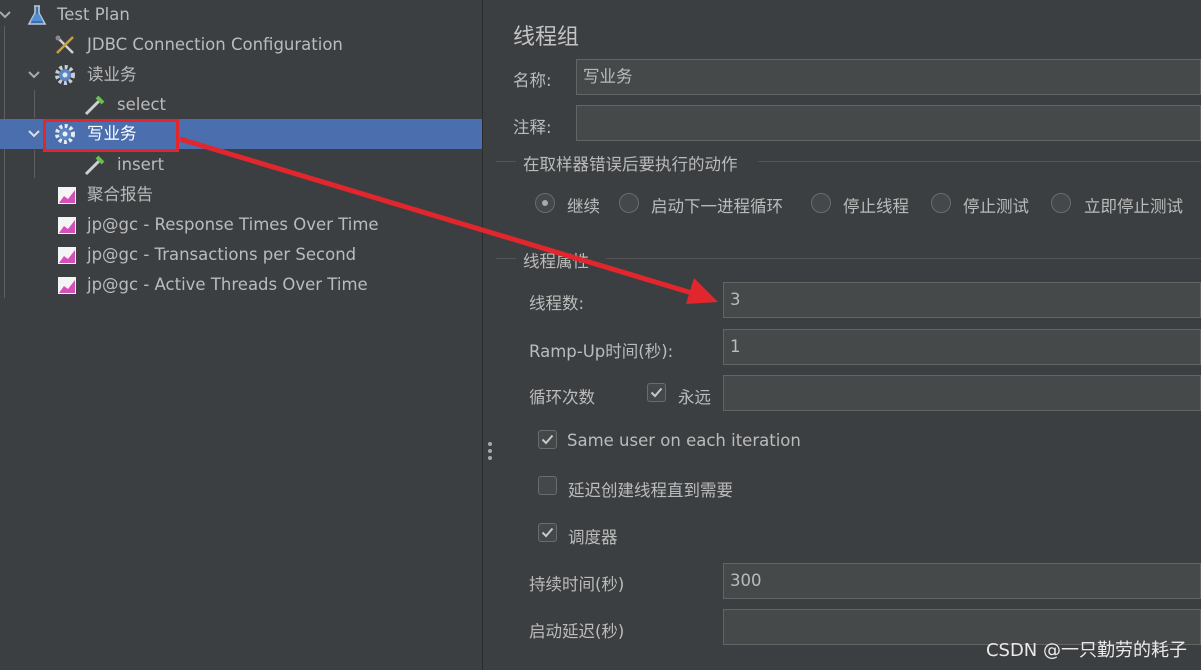 Image resolution: width=1201 pixels, height=670 pixels. What do you see at coordinates (241, 15) in the screenshot?
I see `tree-item-test-plan: Test Plan` at bounding box center [241, 15].